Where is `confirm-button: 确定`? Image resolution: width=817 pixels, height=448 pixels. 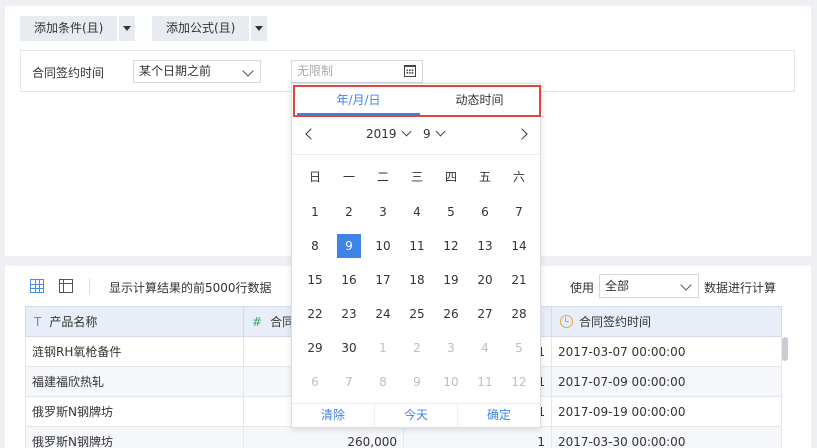
confirm-button: 确定 is located at coordinates (498, 415).